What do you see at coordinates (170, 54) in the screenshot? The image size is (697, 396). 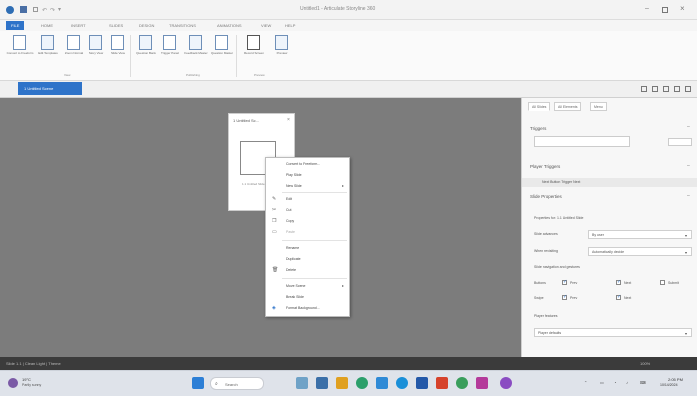 I see `trigger-panel-button: Trigger Panel` at bounding box center [170, 54].